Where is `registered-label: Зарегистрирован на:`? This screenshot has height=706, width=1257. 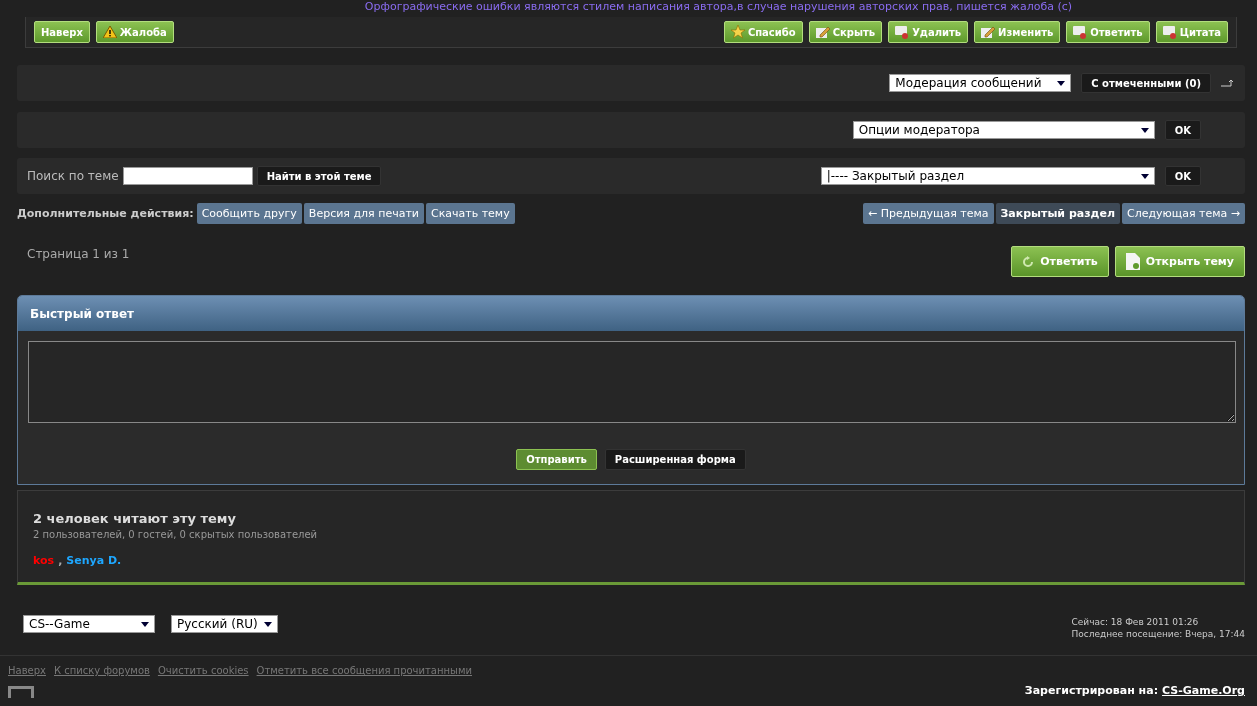
registered-label: Зарегистрирован на: is located at coordinates (1091, 690).